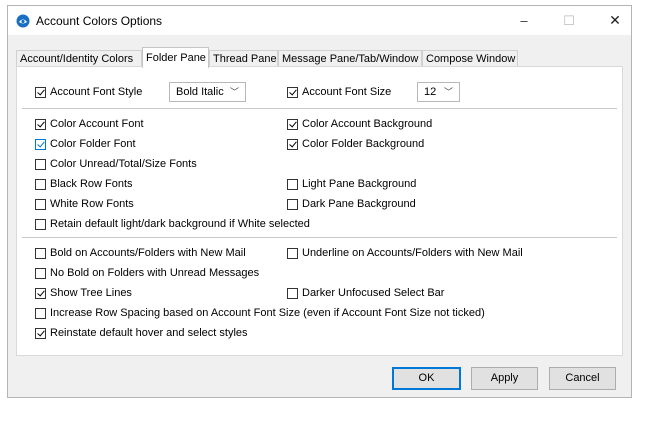 This screenshot has width=649, height=421. What do you see at coordinates (615, 20) in the screenshot?
I see `close-button: ✕` at bounding box center [615, 20].